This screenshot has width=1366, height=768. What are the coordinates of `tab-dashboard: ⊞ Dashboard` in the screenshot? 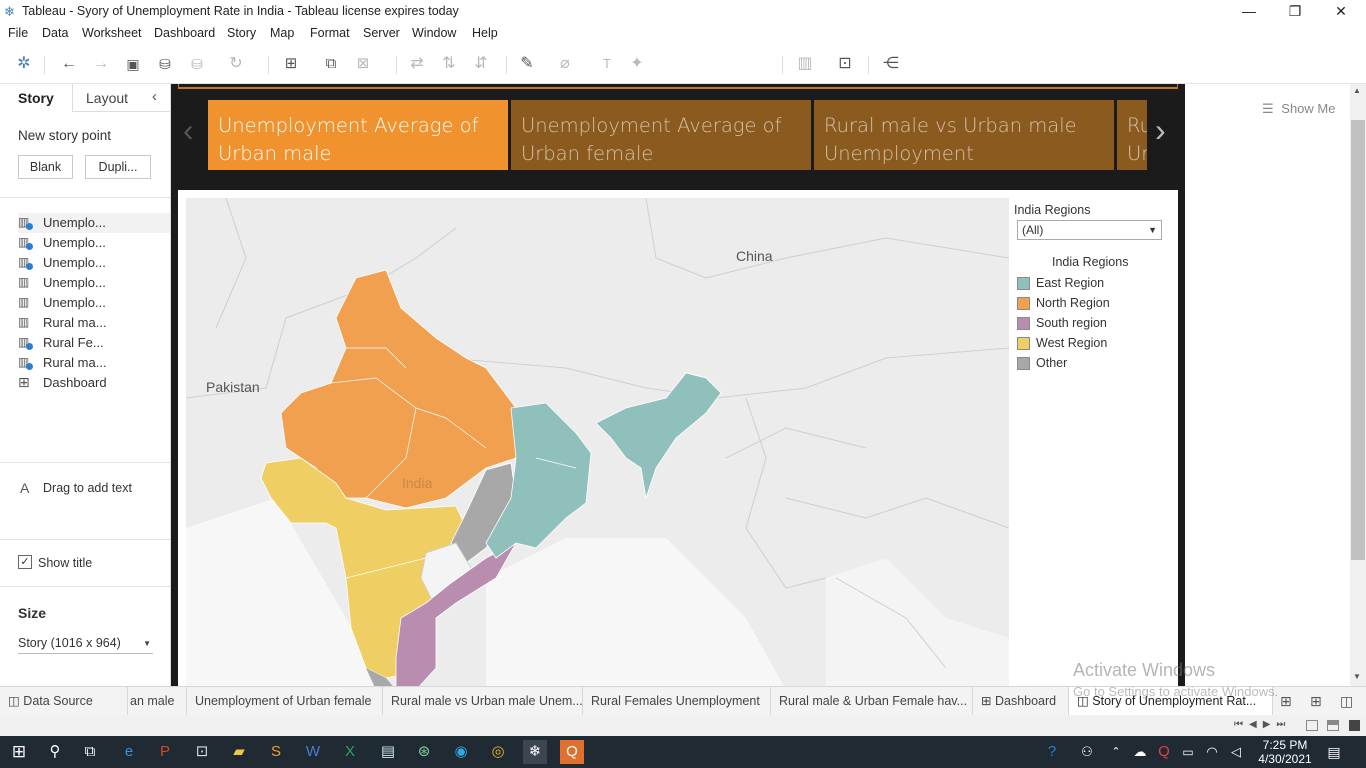 It's located at (1021, 701).